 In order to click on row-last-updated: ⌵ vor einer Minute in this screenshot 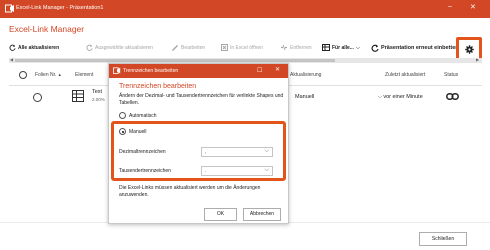, I will do `click(400, 97)`.